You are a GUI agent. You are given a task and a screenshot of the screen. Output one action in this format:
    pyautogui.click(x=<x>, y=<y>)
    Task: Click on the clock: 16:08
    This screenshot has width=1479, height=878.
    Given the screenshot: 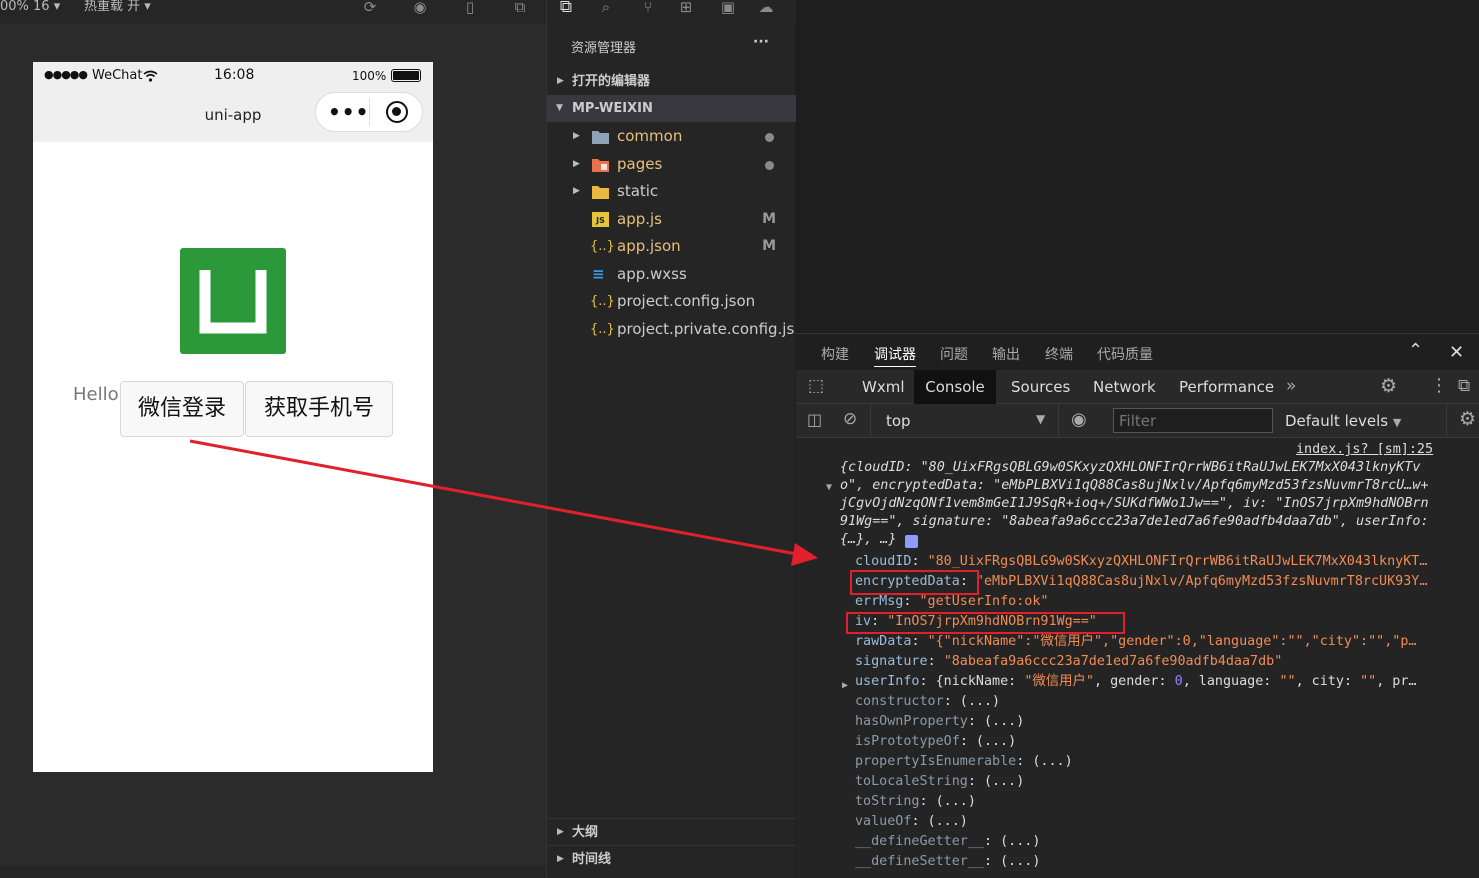 What is the action you would take?
    pyautogui.click(x=234, y=75)
    